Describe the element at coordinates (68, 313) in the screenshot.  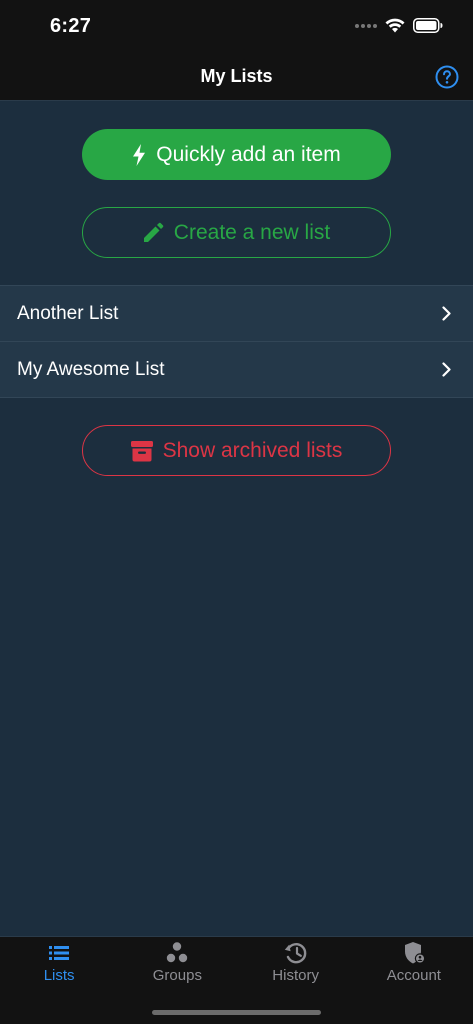
I see `list-item-name: Another List` at that location.